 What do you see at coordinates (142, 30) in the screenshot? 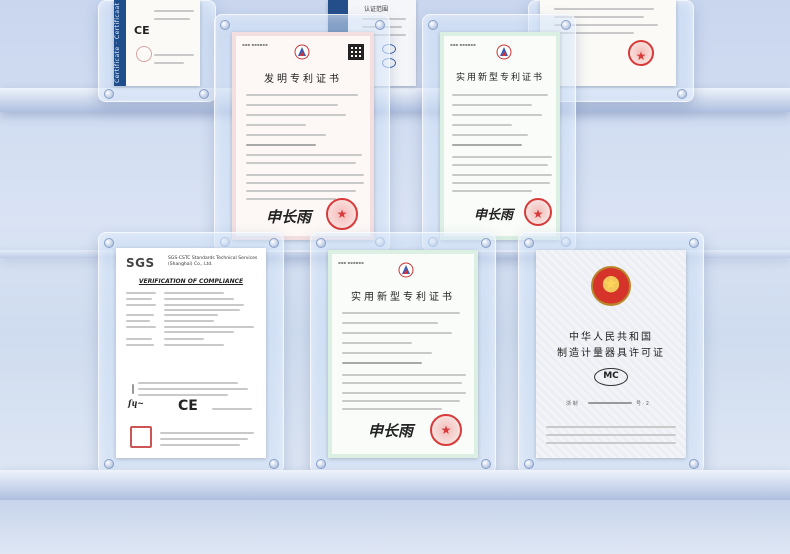
I see `ce-mark-icon: CE` at bounding box center [142, 30].